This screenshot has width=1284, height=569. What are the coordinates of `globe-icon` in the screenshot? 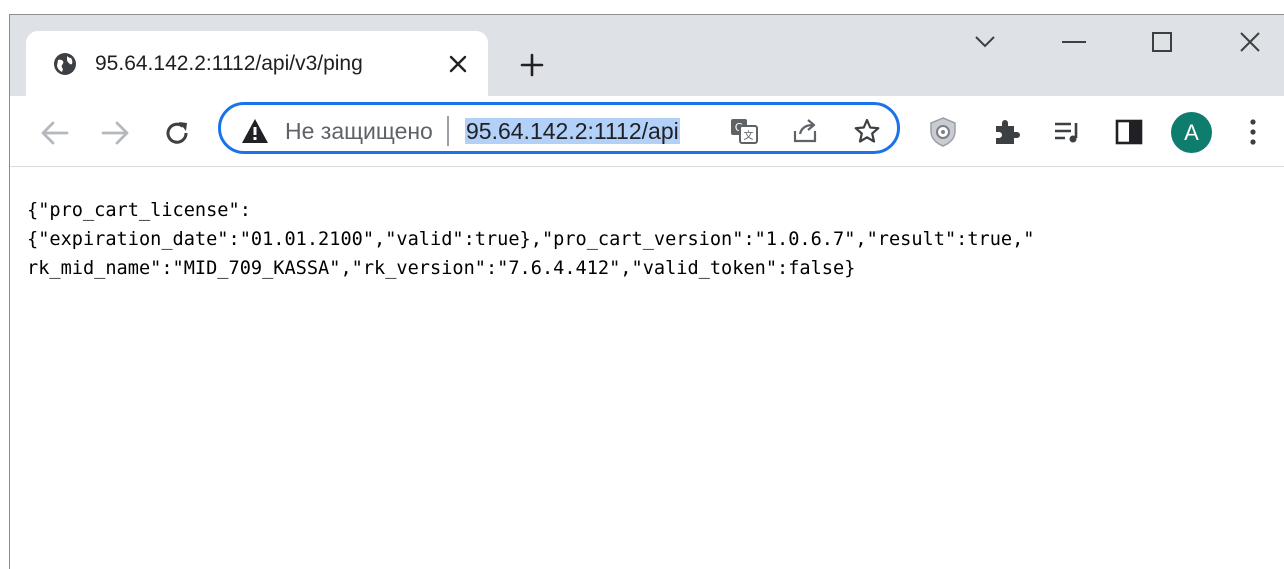 It's located at (65, 64).